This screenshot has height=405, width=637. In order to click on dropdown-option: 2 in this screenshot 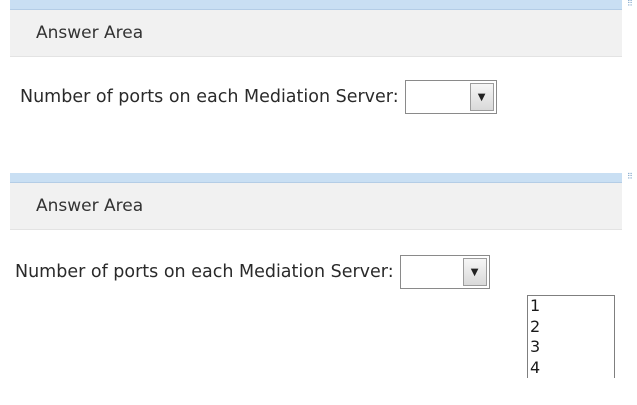, I will do `click(572, 327)`.